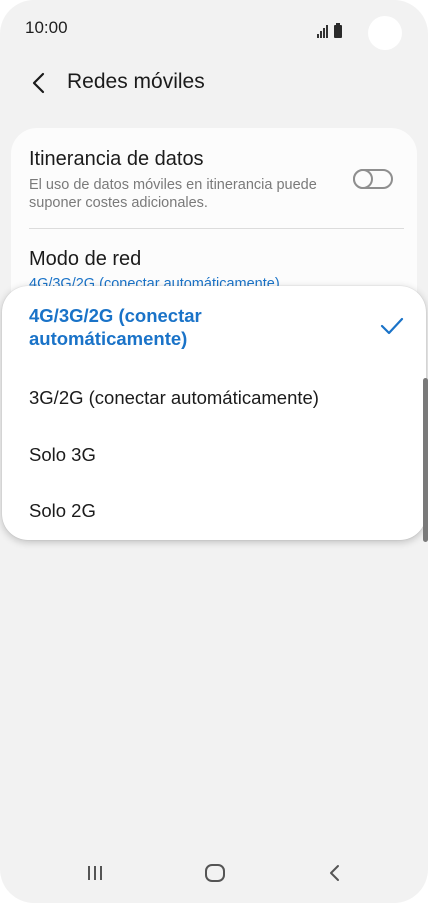 The height and width of the screenshot is (903, 428). What do you see at coordinates (425, 460) in the screenshot?
I see `scroll-indicator` at bounding box center [425, 460].